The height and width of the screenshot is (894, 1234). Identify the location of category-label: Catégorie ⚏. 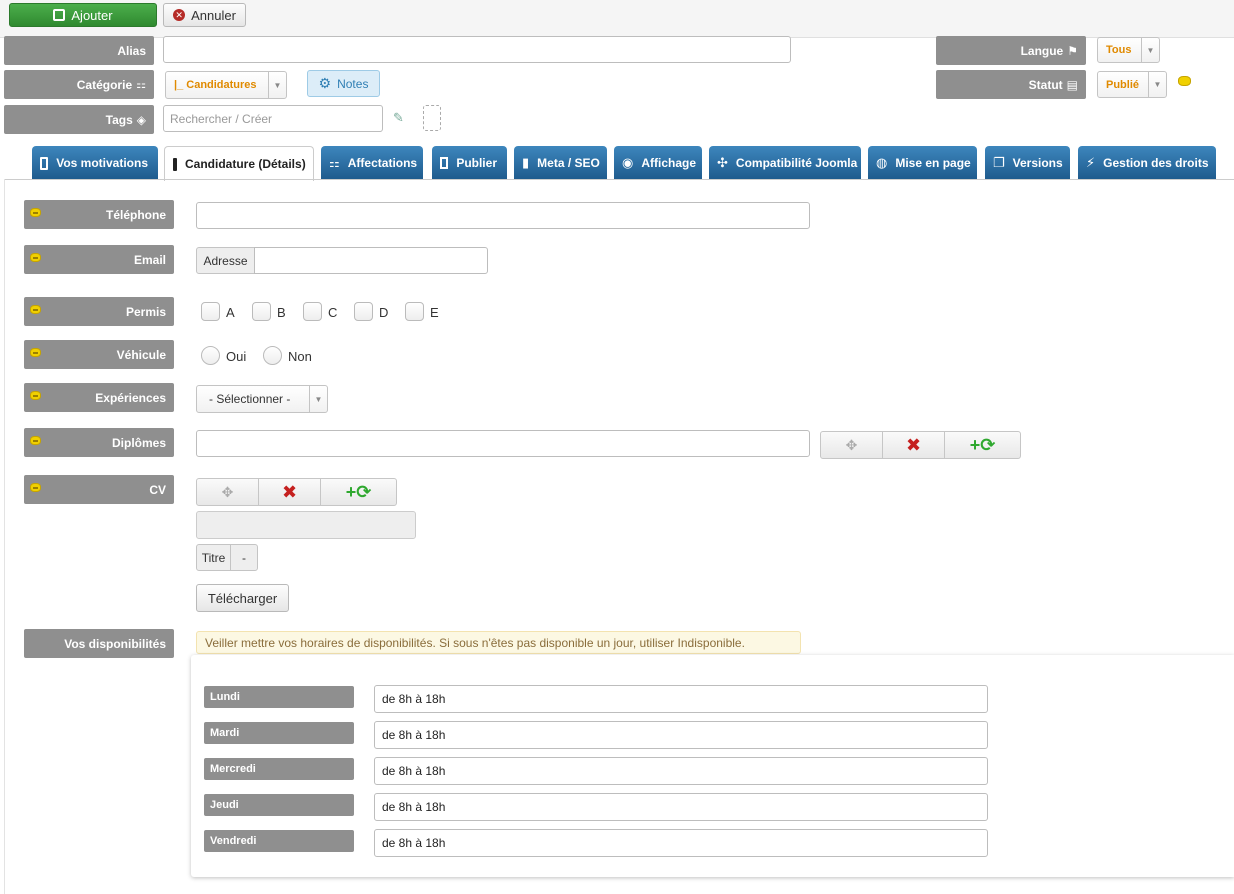
(79, 84).